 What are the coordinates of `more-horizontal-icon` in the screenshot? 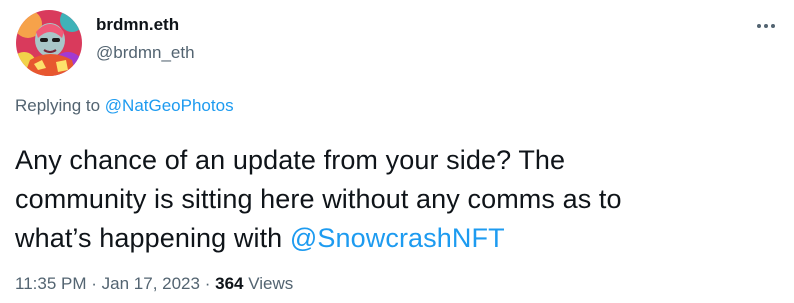 It's located at (766, 26).